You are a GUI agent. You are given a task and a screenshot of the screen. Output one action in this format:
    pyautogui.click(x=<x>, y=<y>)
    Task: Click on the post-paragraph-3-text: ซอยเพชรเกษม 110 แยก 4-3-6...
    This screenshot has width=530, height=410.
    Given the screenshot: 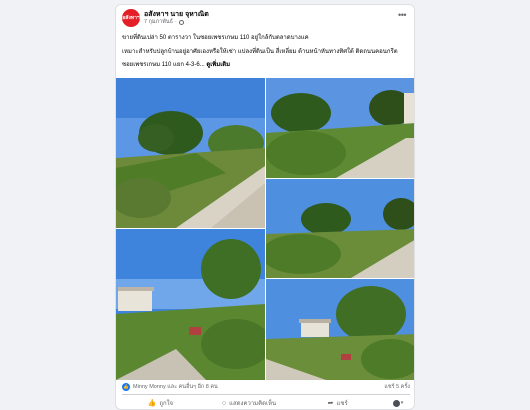 What is the action you would take?
    pyautogui.click(x=163, y=65)
    